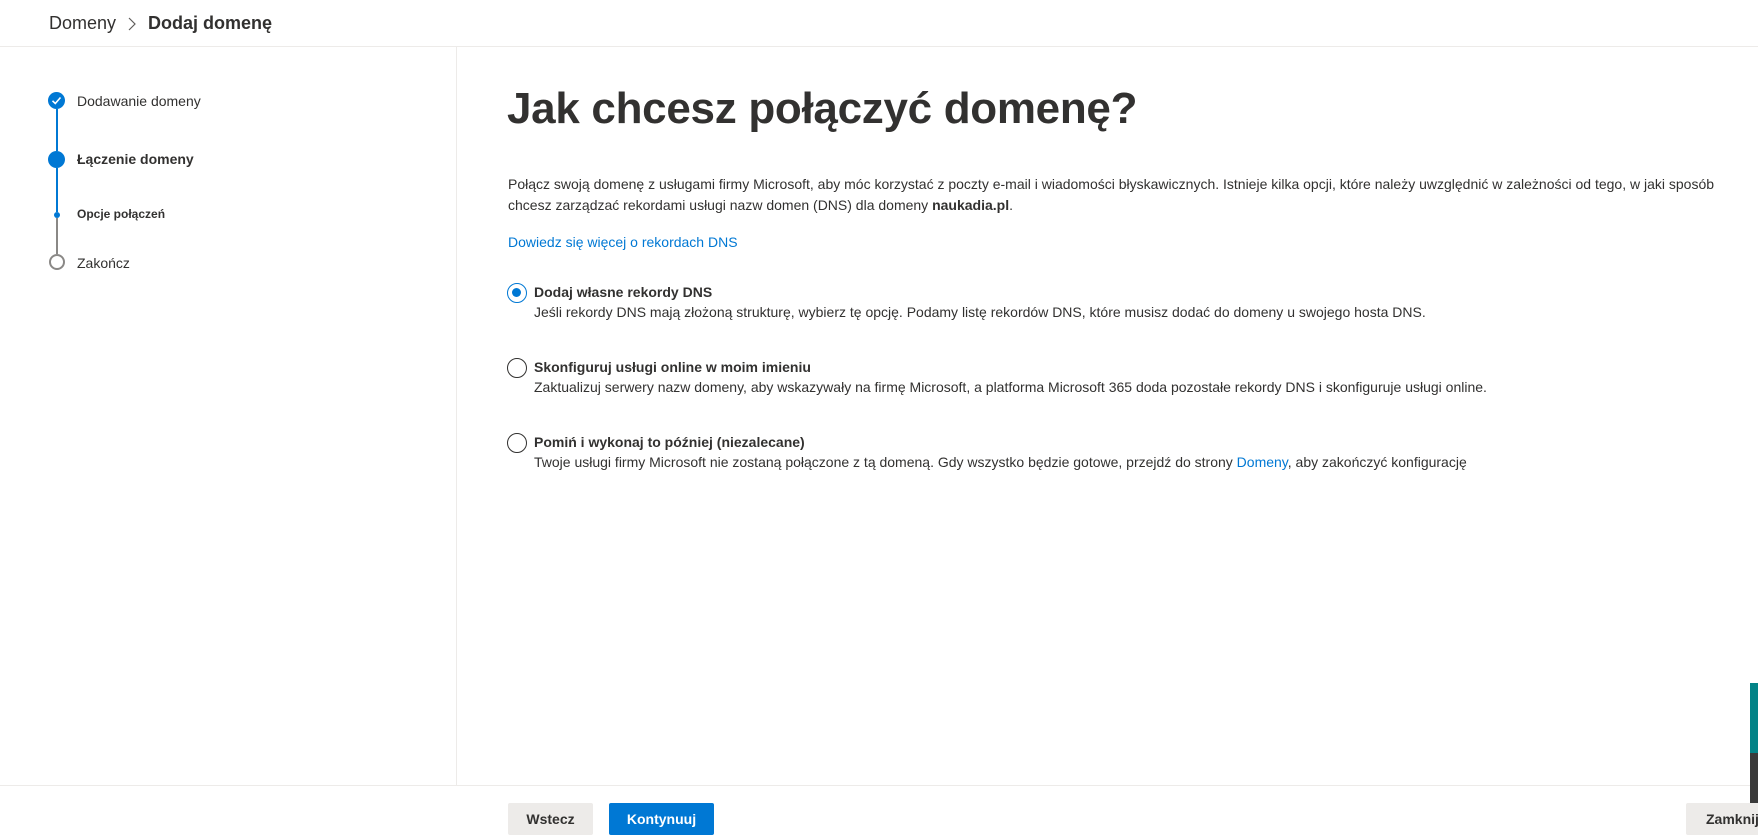  I want to click on option-title: Dodaj własne rekordy DNS, so click(623, 292).